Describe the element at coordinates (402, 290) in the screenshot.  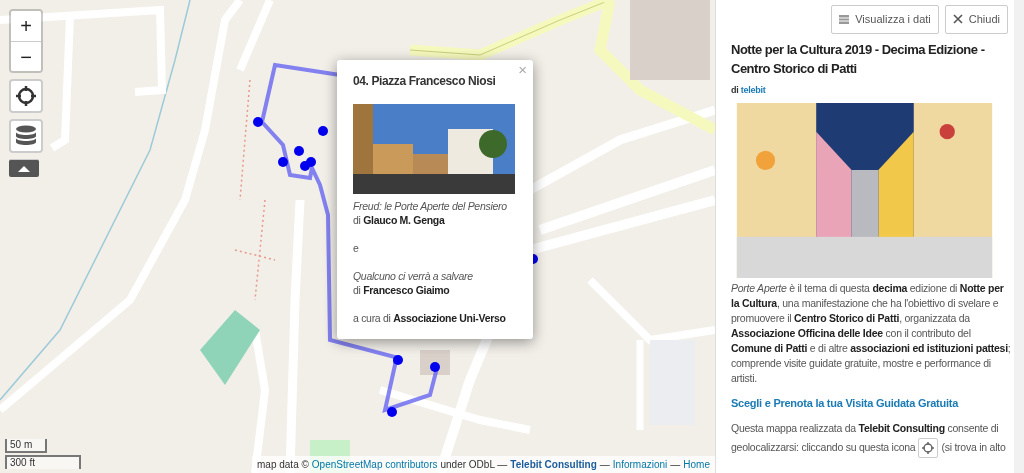
I see `work-author: di Francesco Giaimo` at that location.